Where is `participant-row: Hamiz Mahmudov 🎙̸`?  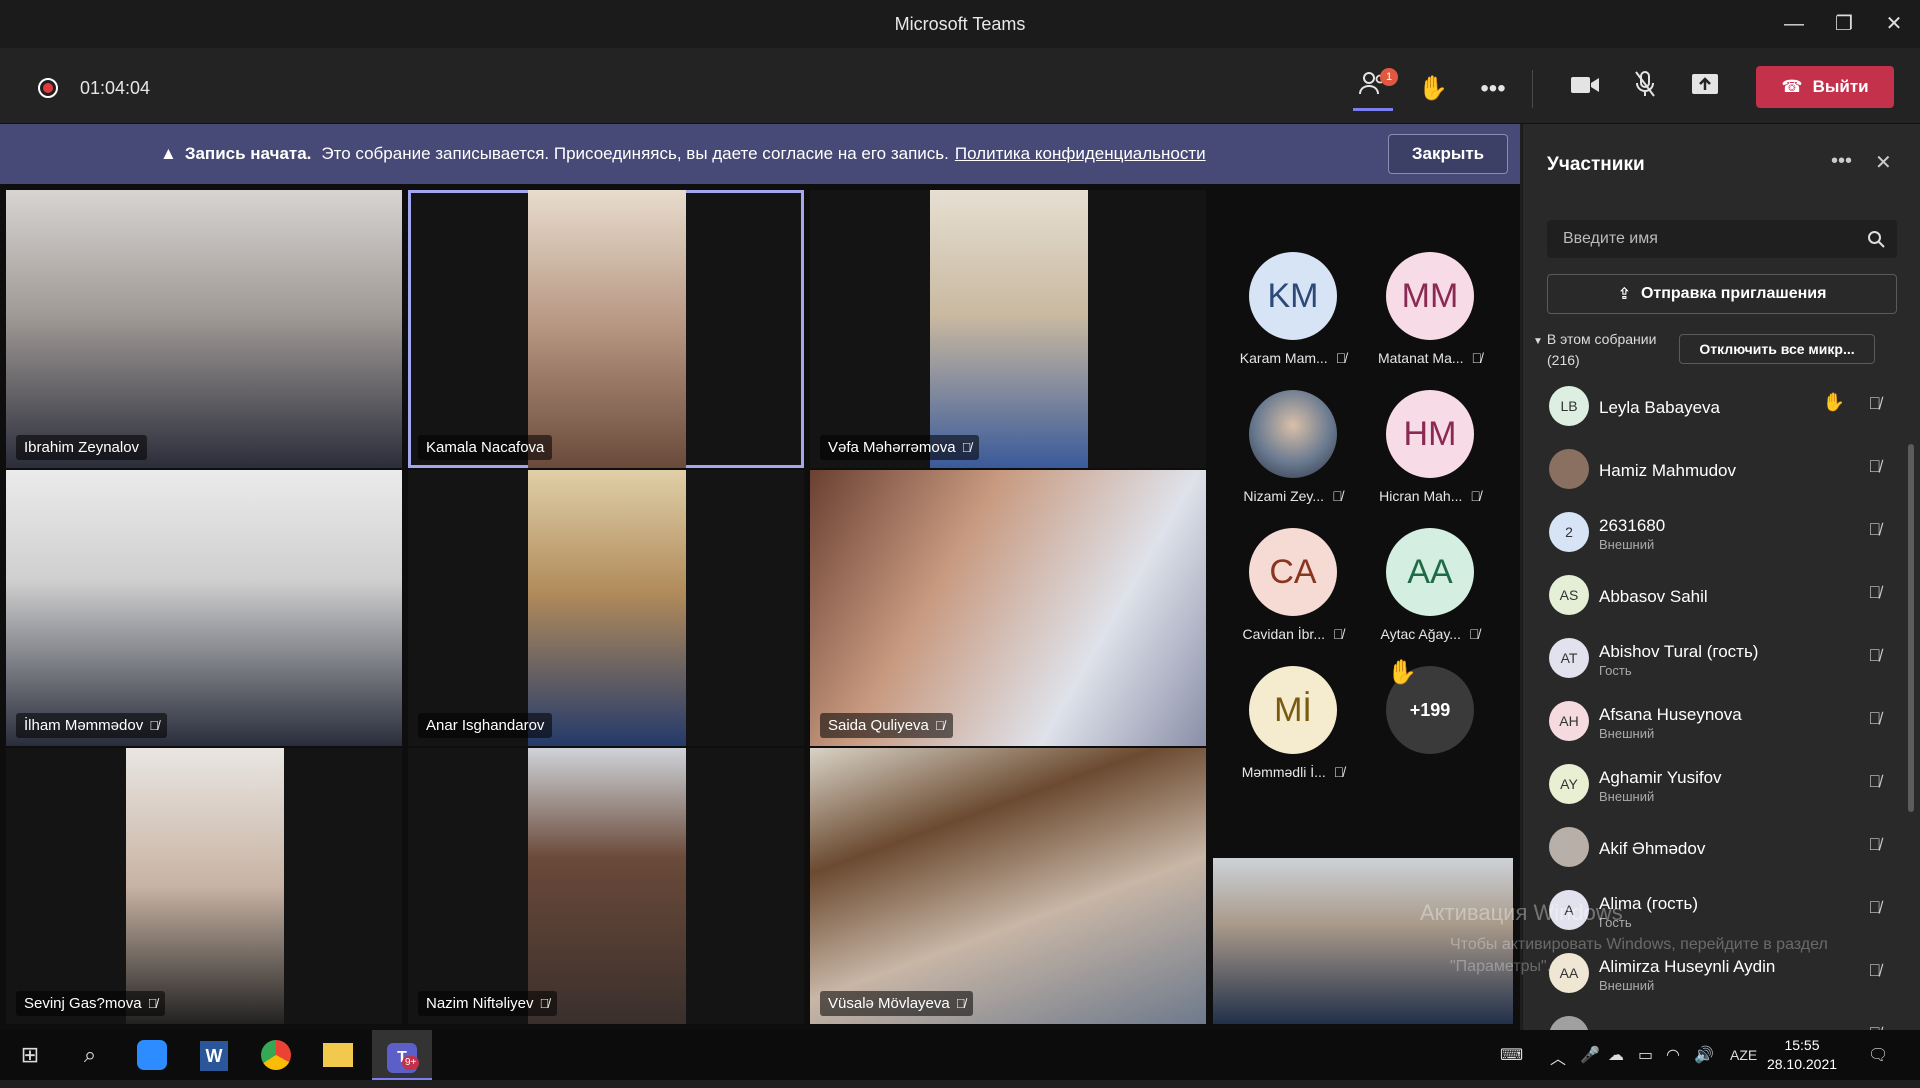
participant-row: Hamiz Mahmudov 🎙̸ is located at coordinates (1722, 470).